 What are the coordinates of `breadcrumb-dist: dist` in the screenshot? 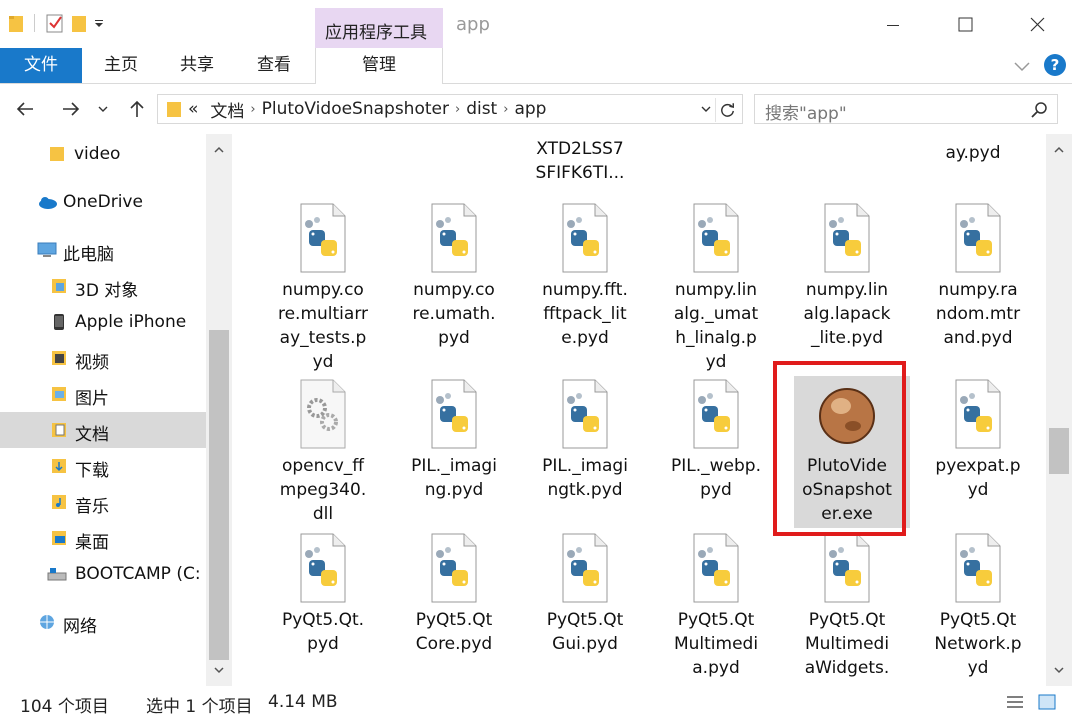 It's located at (481, 109).